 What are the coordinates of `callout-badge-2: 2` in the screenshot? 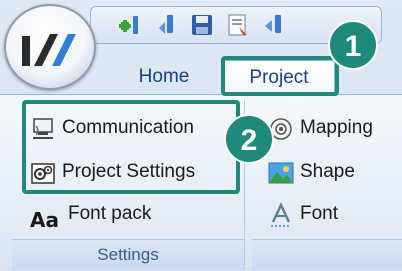 It's located at (249, 139).